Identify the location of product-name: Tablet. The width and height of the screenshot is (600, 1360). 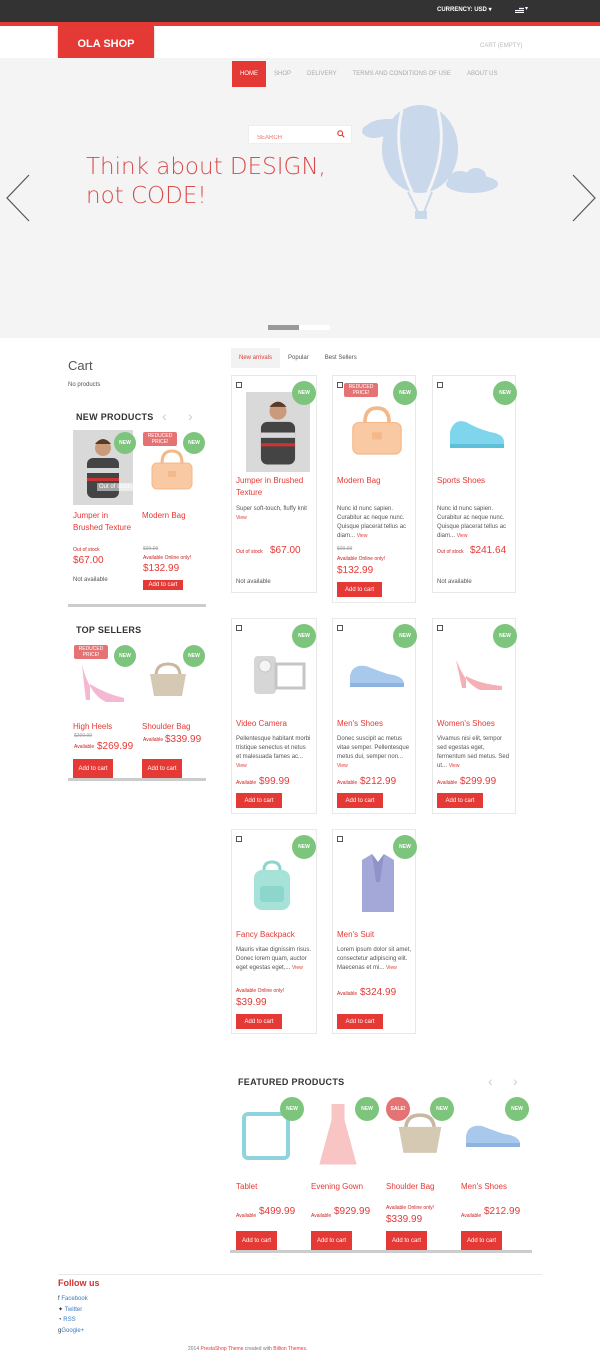
(246, 1187).